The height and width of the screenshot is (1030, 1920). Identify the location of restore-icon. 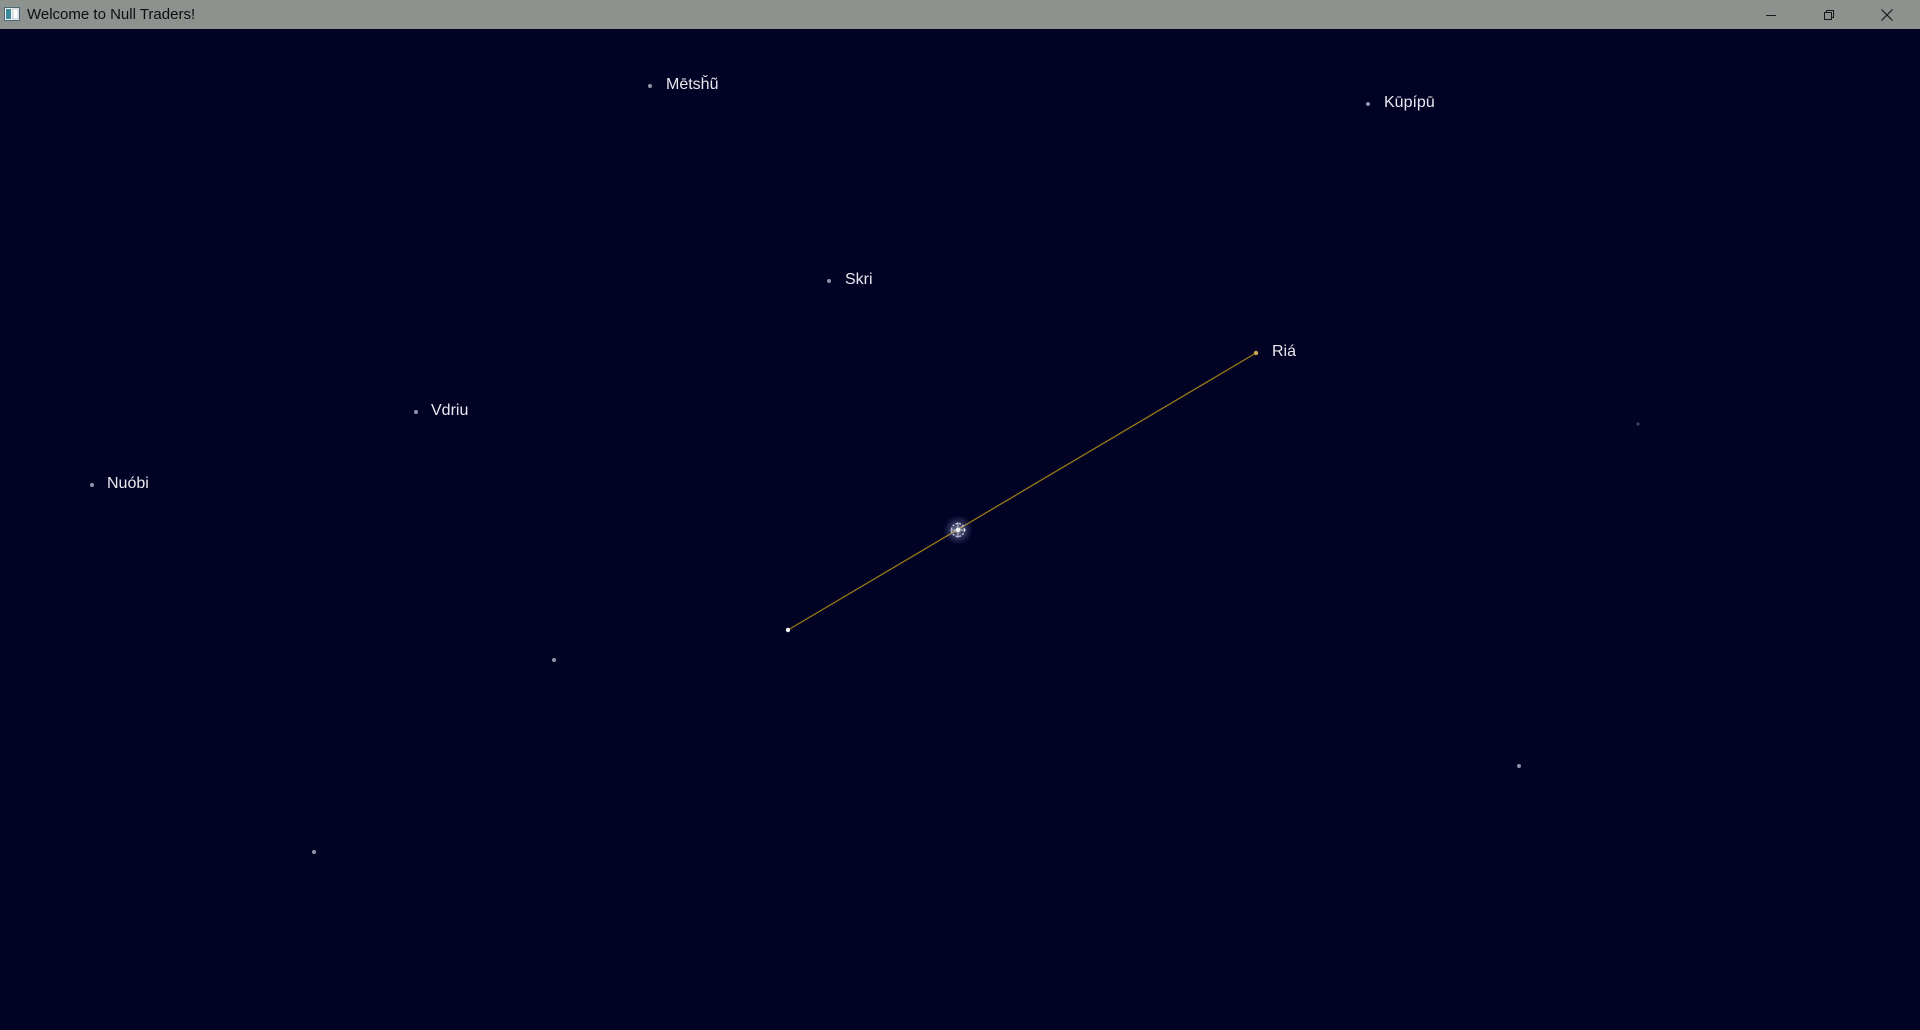
(1829, 14).